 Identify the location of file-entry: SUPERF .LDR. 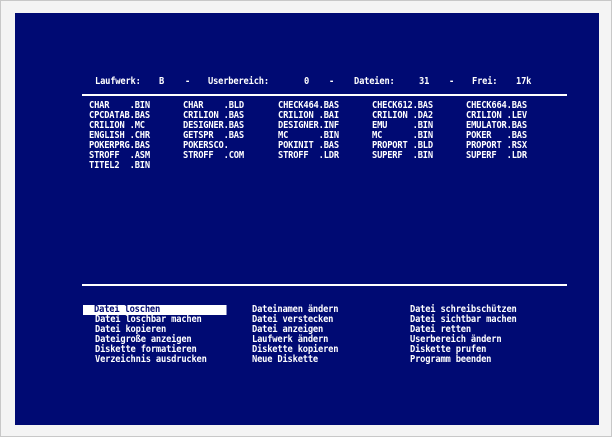
(496, 156).